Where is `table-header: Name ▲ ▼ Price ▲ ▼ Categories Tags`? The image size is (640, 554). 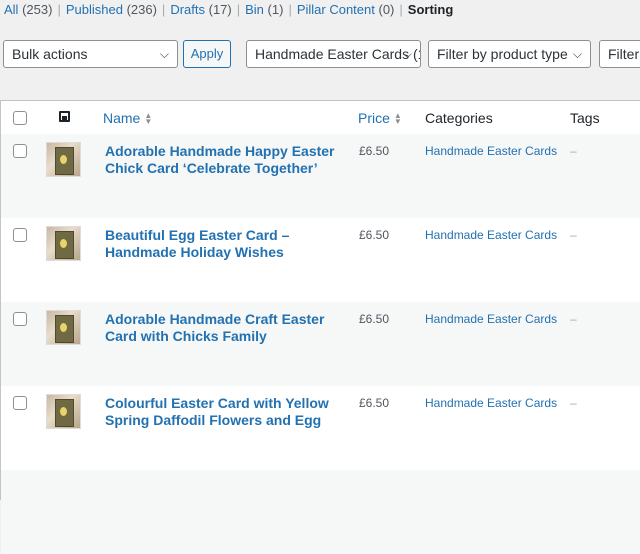 table-header: Name ▲ ▼ Price ▲ ▼ Categories Tags is located at coordinates (320, 118).